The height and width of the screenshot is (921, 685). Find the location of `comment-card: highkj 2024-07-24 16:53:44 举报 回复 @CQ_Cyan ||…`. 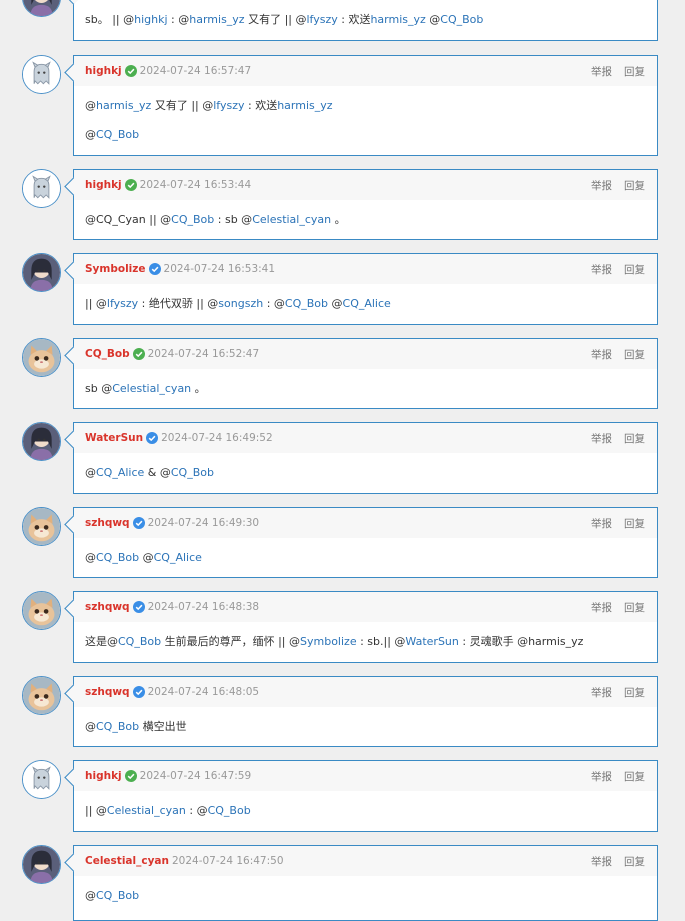

comment-card: highkj 2024-07-24 16:53:44 举报 回复 @CQ_Cyan ||… is located at coordinates (365, 204).